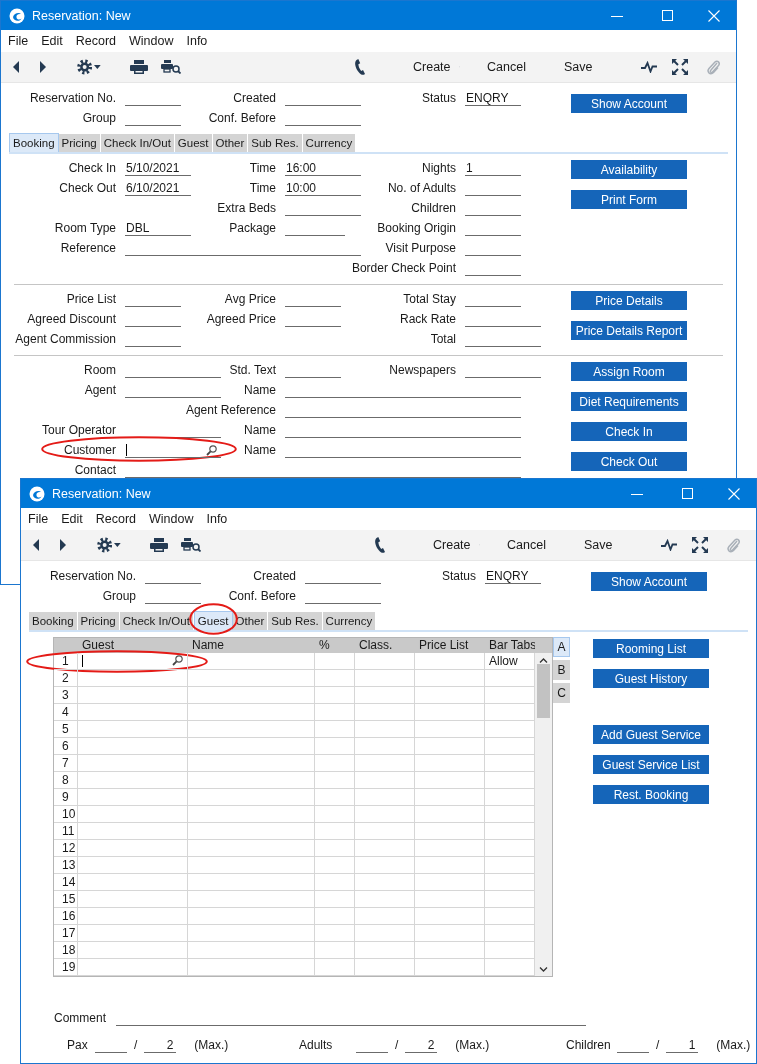 This screenshot has width=757, height=1064. I want to click on field-label: Room, so click(100, 370).